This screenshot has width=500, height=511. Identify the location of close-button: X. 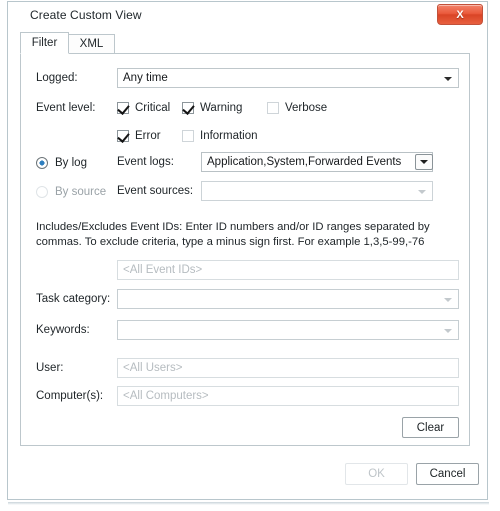
(460, 14).